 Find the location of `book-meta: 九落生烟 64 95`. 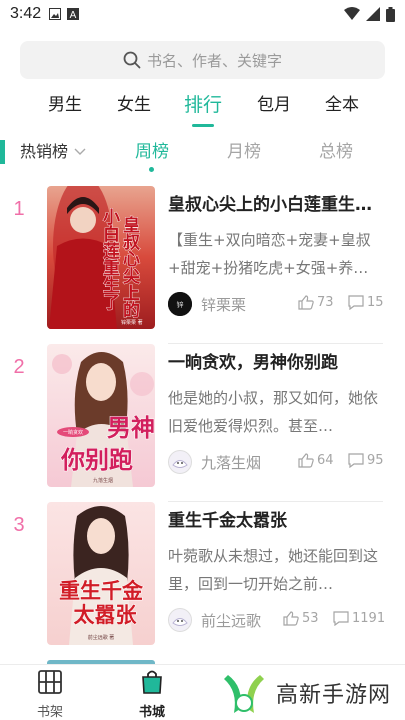

book-meta: 九落生烟 64 95 is located at coordinates (276, 462).